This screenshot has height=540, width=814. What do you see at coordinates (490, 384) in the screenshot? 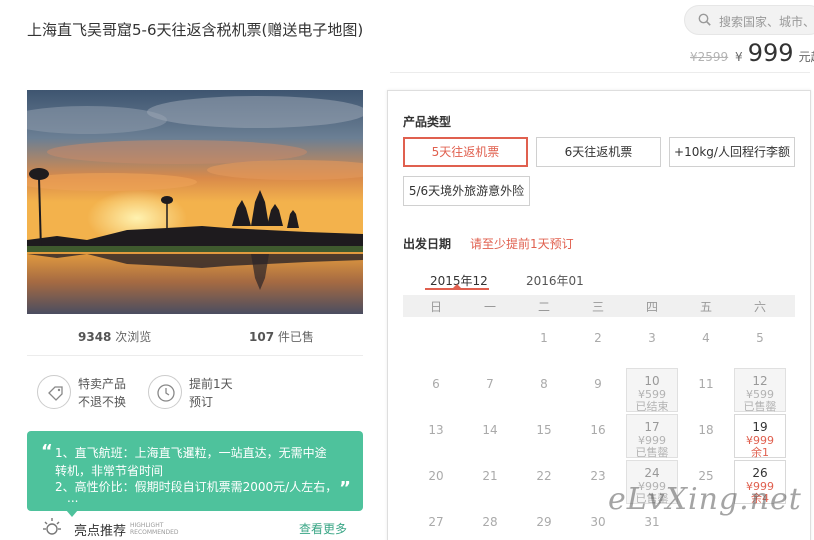
I see `day-number: 7` at bounding box center [490, 384].